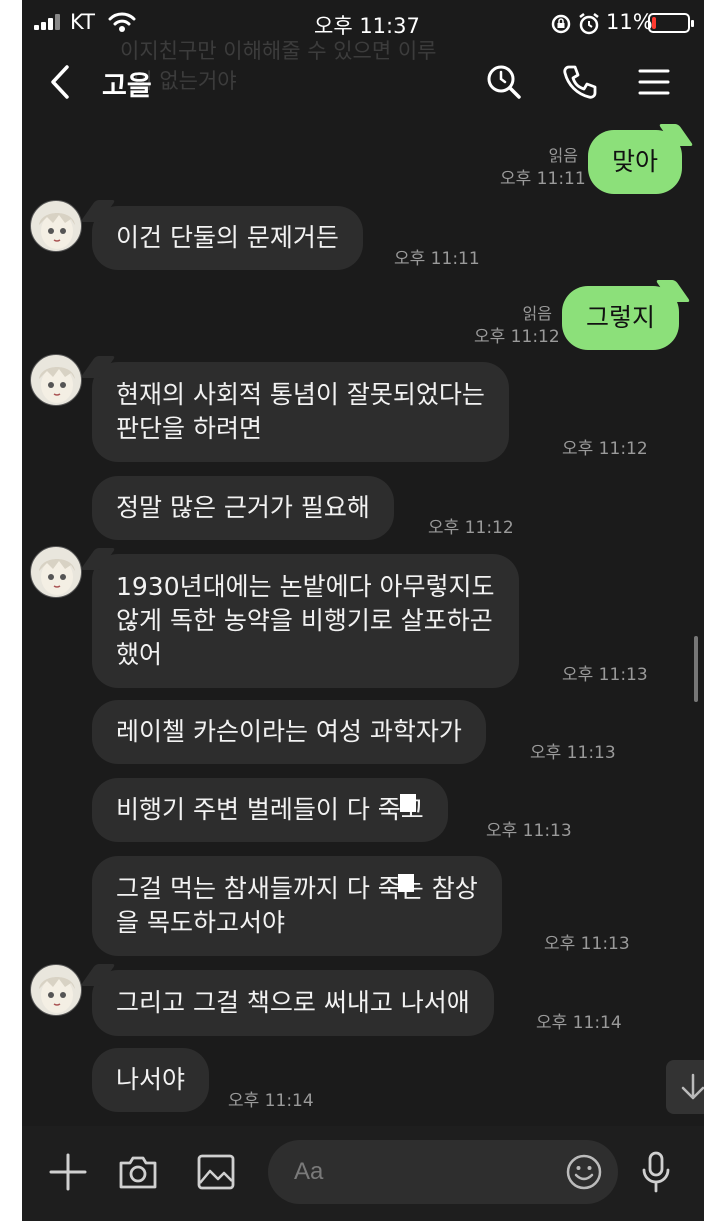 This screenshot has width=714, height=1221. I want to click on message-bubble: 정말 많은 근거가 필요해, so click(243, 508).